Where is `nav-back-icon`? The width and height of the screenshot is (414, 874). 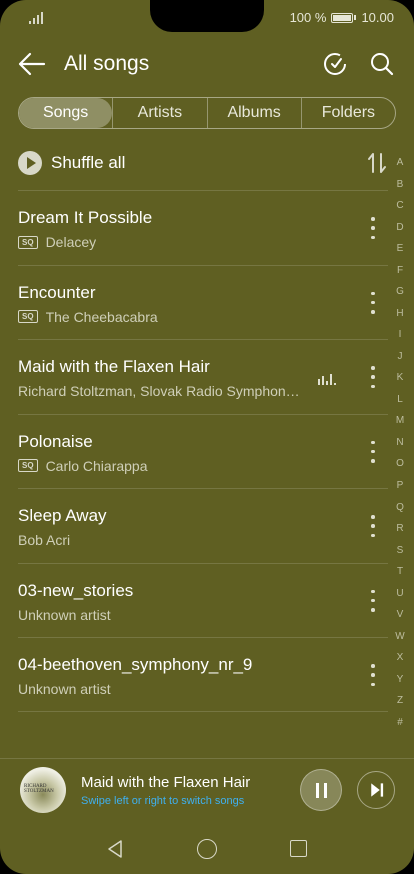 nav-back-icon is located at coordinates (115, 849).